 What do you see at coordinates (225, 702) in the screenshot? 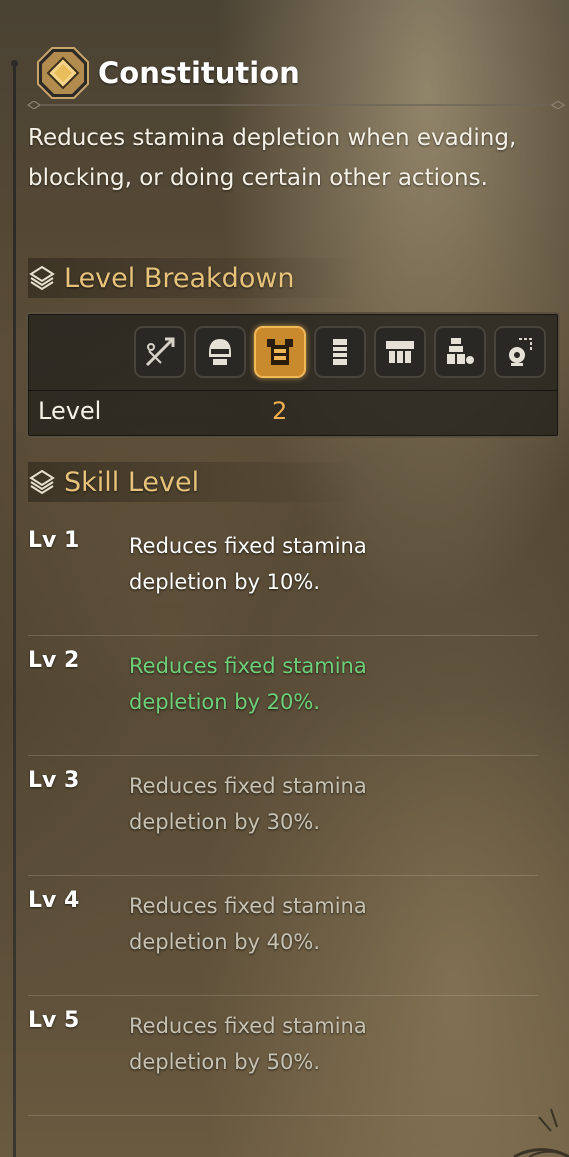
I see `desc-line: depletion by 20%.` at bounding box center [225, 702].